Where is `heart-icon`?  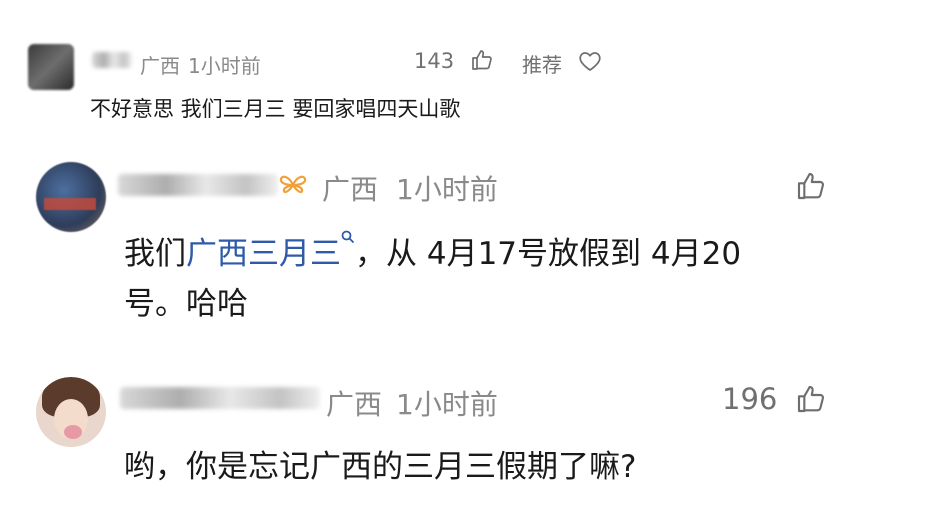 heart-icon is located at coordinates (590, 61).